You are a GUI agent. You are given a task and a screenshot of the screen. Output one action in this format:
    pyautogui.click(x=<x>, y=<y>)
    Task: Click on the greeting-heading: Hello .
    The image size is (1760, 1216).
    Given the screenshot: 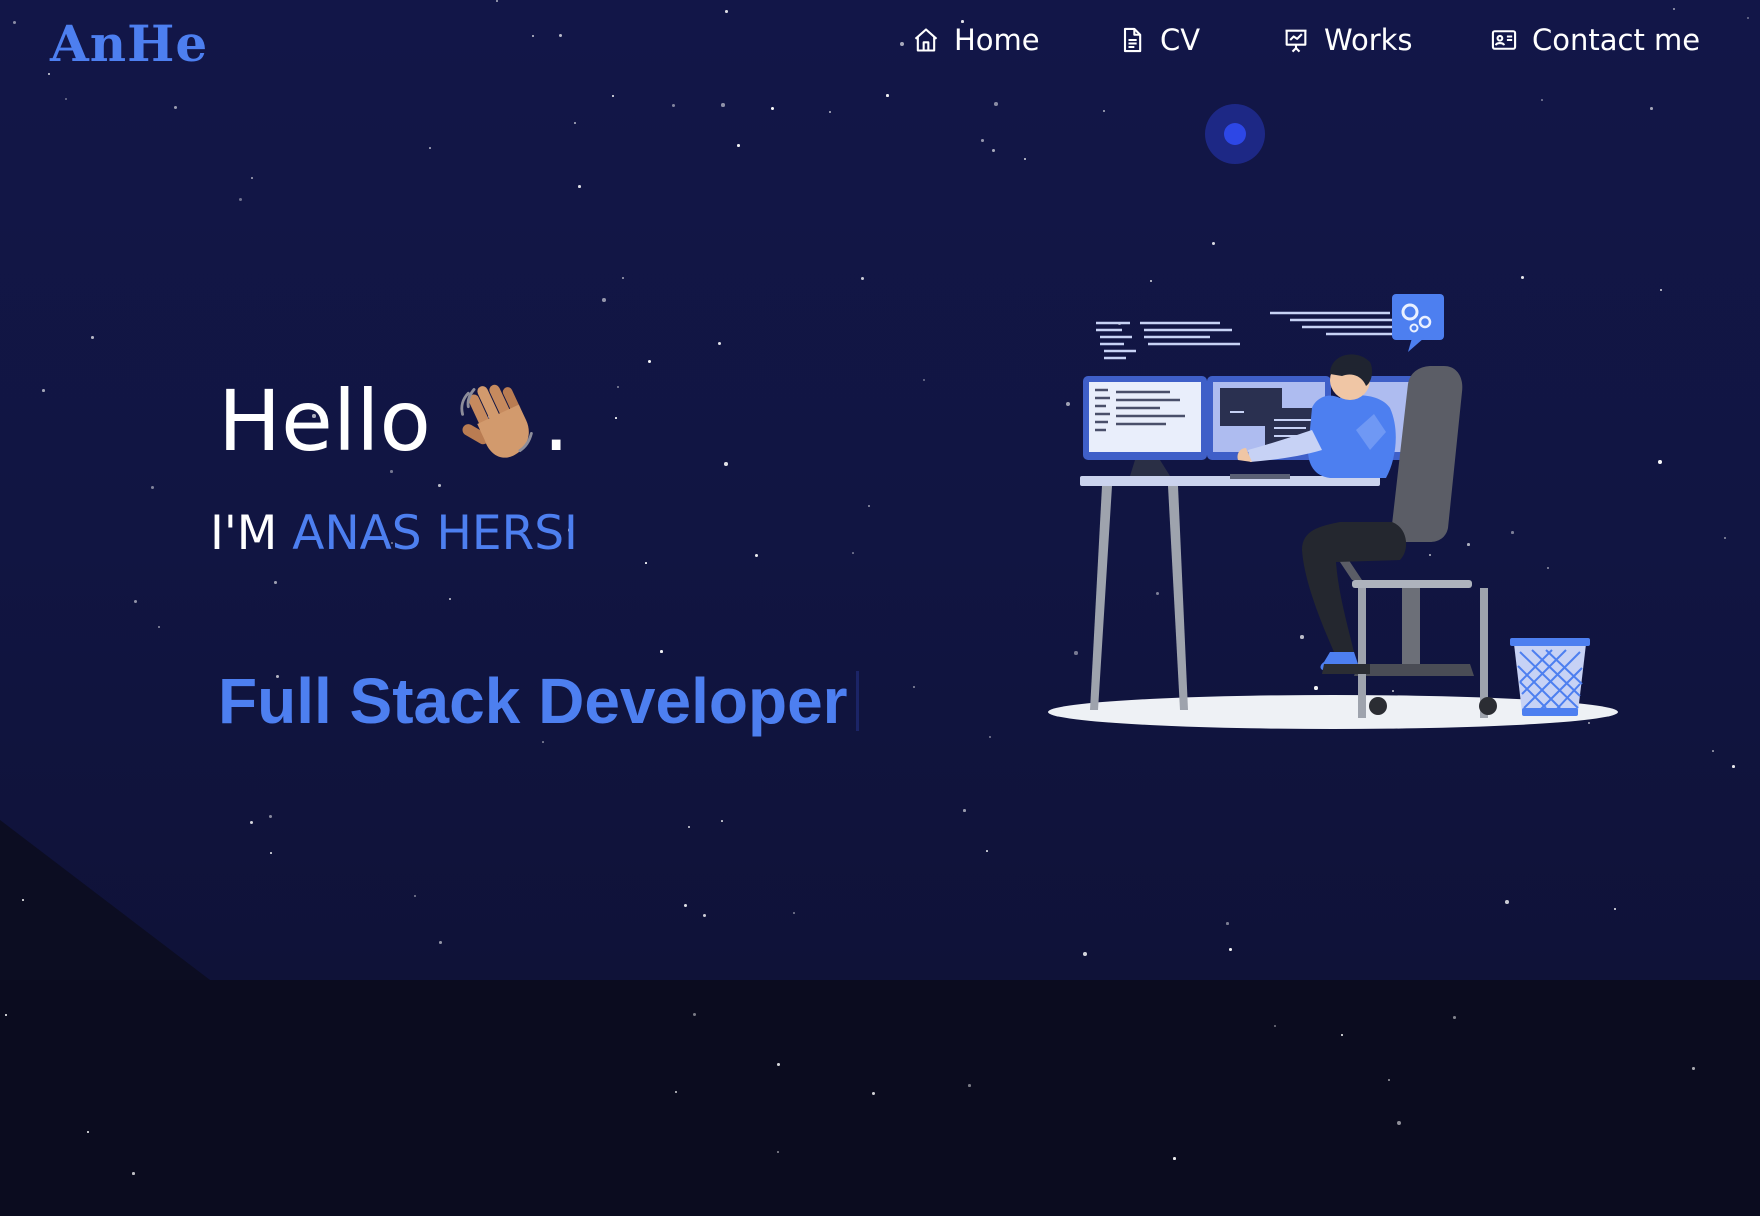 What is the action you would take?
    pyautogui.click(x=394, y=421)
    